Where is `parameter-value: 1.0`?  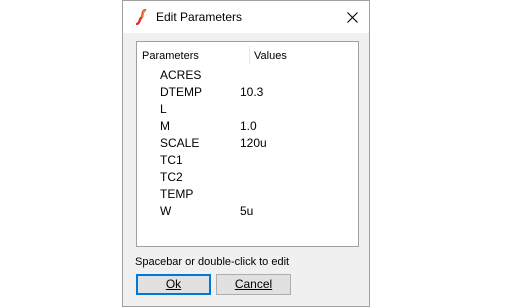 parameter-value: 1.0 is located at coordinates (248, 126).